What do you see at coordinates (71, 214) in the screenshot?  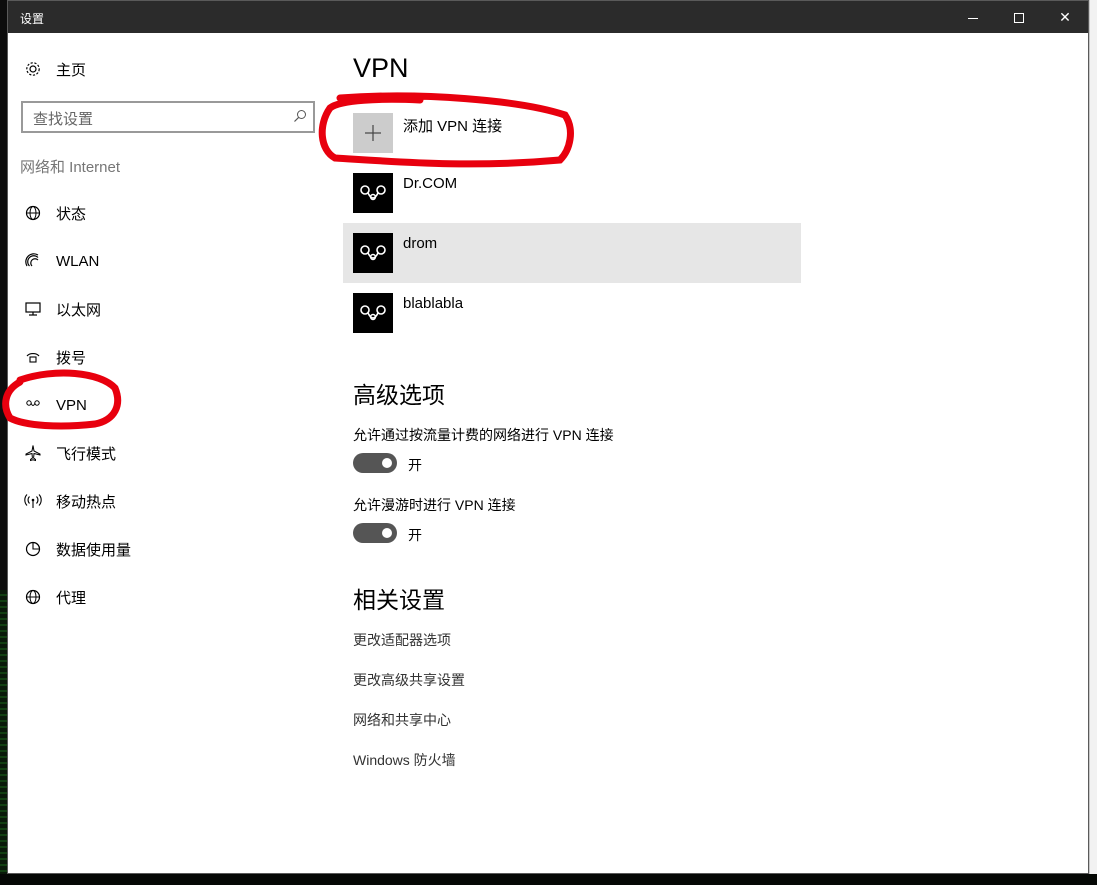 I see `sidebar-item-label: 状态` at bounding box center [71, 214].